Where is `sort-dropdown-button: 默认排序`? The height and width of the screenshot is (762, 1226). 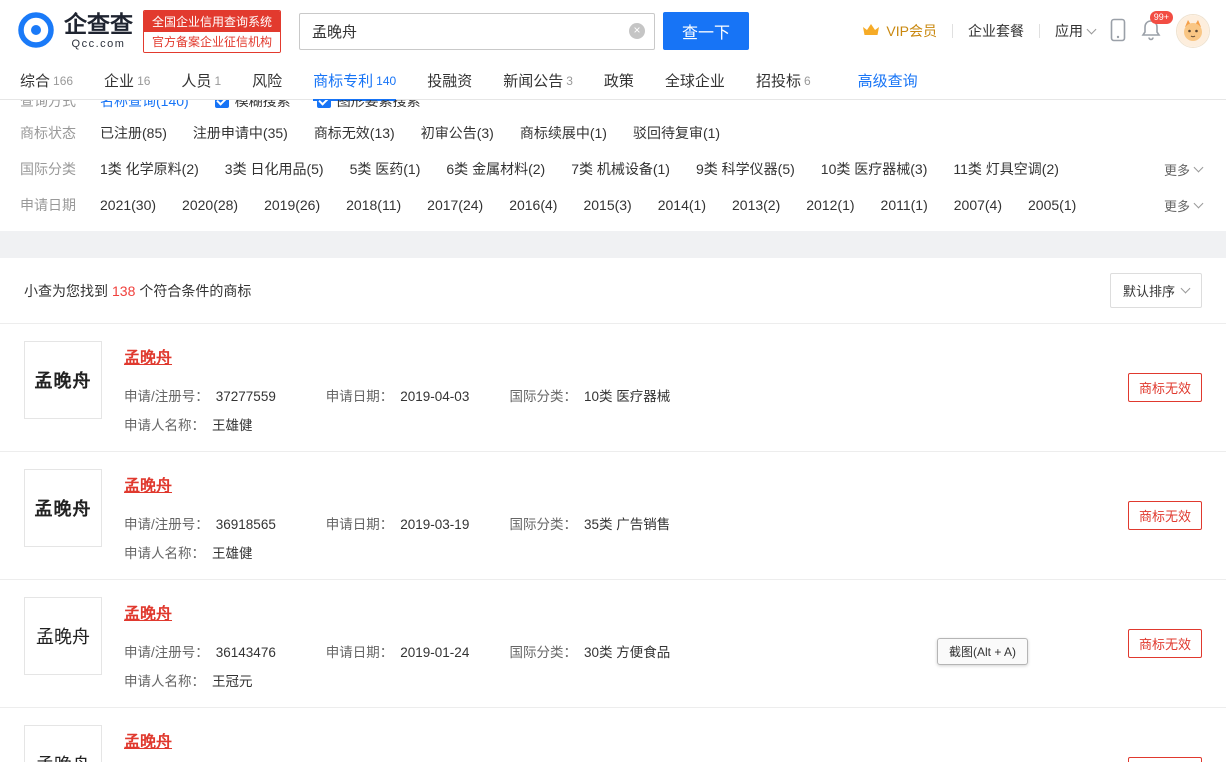 sort-dropdown-button: 默认排序 is located at coordinates (1155, 290).